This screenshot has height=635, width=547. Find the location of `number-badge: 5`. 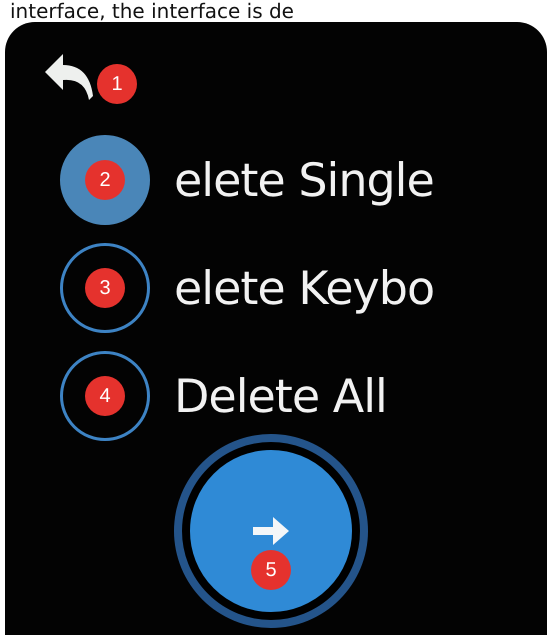

number-badge: 5 is located at coordinates (271, 570).